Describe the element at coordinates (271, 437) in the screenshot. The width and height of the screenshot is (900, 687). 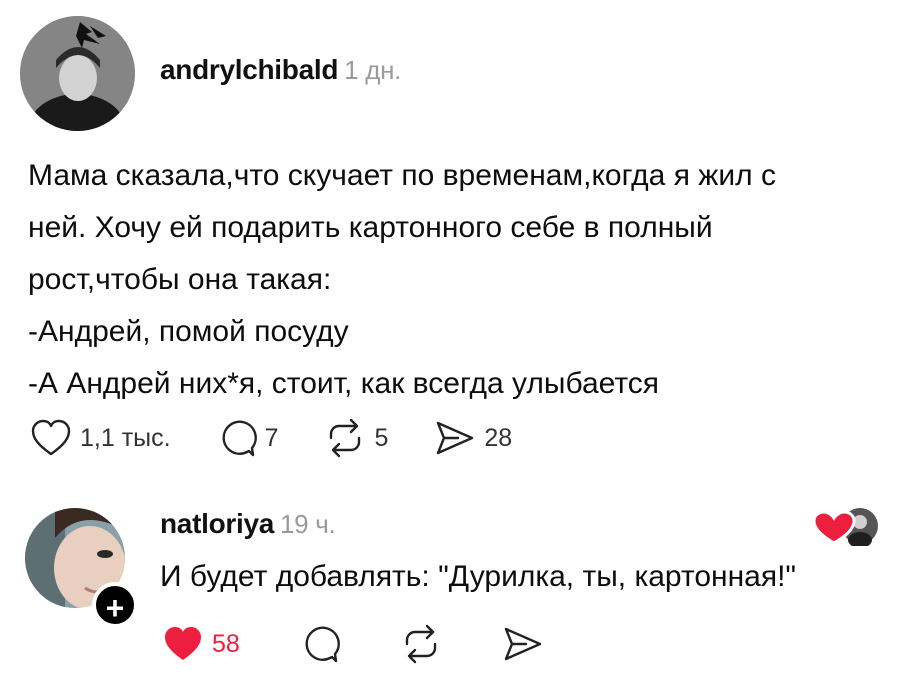
I see `comment-count: 7` at that location.